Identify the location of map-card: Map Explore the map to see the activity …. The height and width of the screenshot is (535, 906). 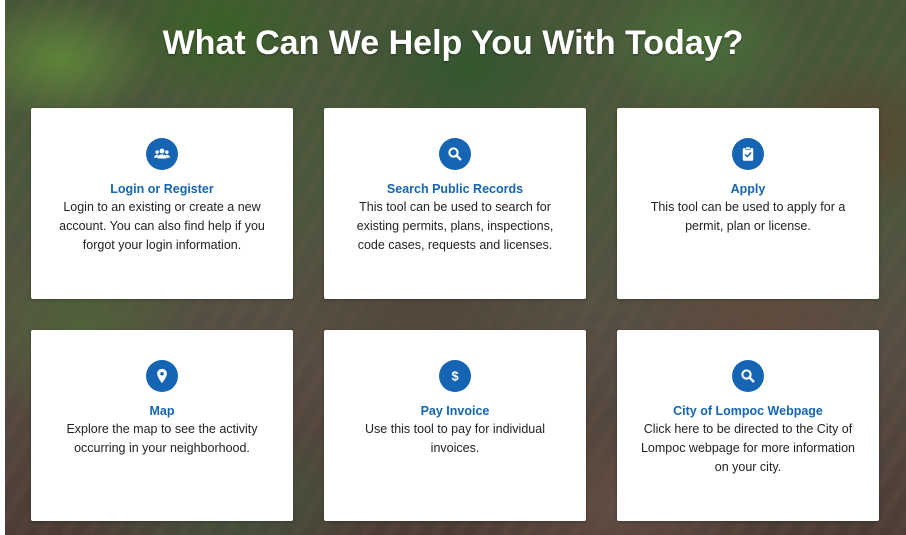
(162, 425).